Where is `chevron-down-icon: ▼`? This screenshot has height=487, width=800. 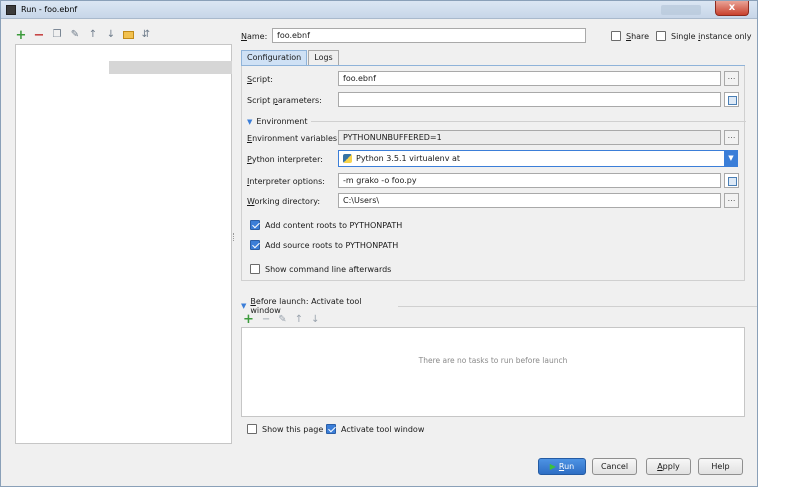
chevron-down-icon: ▼ is located at coordinates (731, 158).